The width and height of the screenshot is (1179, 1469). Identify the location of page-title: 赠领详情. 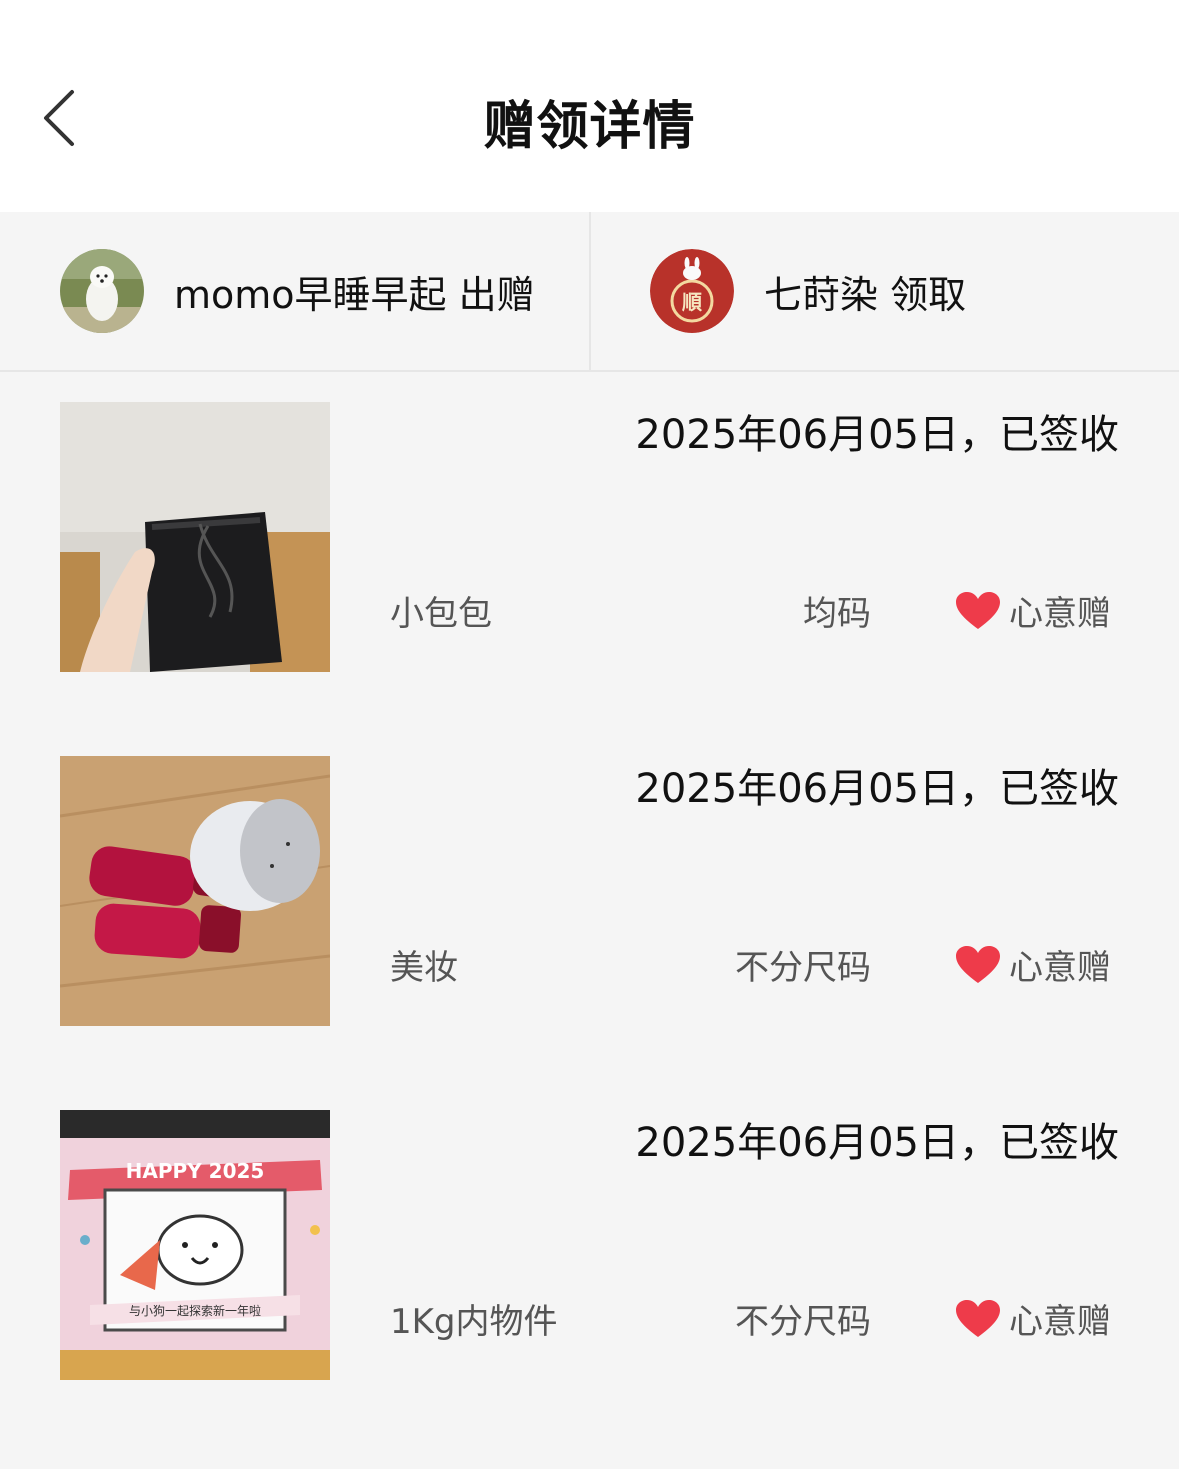
(589, 127).